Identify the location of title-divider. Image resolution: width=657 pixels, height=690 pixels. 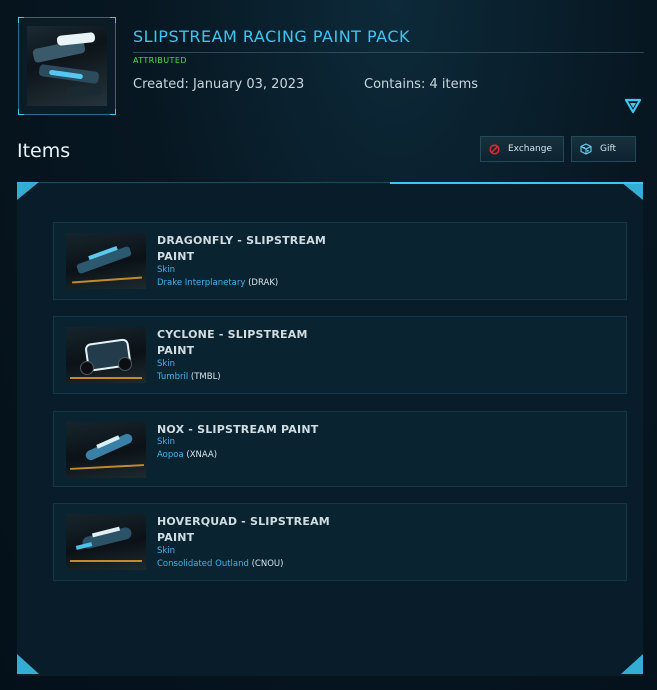
(388, 52).